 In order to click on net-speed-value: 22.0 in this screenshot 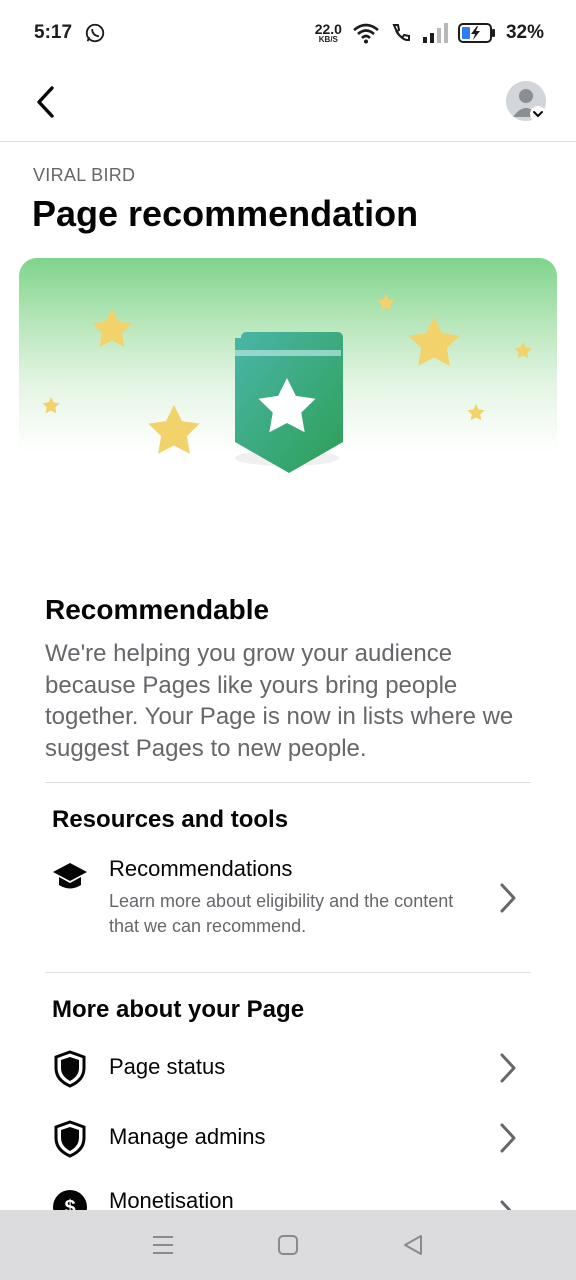, I will do `click(328, 29)`.